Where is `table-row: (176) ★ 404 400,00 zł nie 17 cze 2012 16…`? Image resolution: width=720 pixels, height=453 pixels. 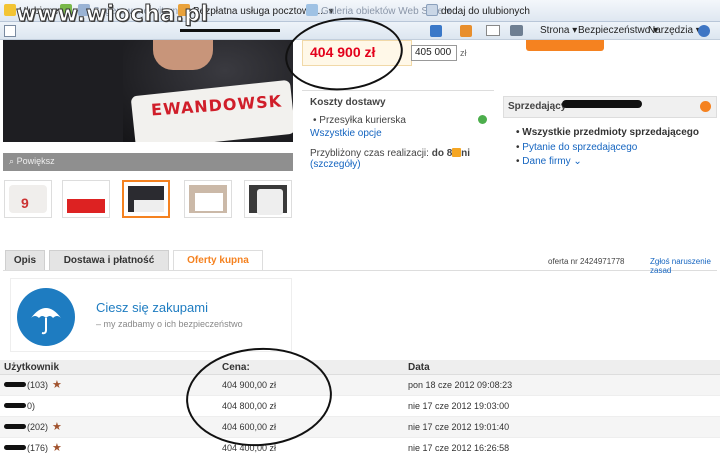
table-row: (176) ★ 404 400,00 zł nie 17 cze 2012 16… is located at coordinates (360, 445).